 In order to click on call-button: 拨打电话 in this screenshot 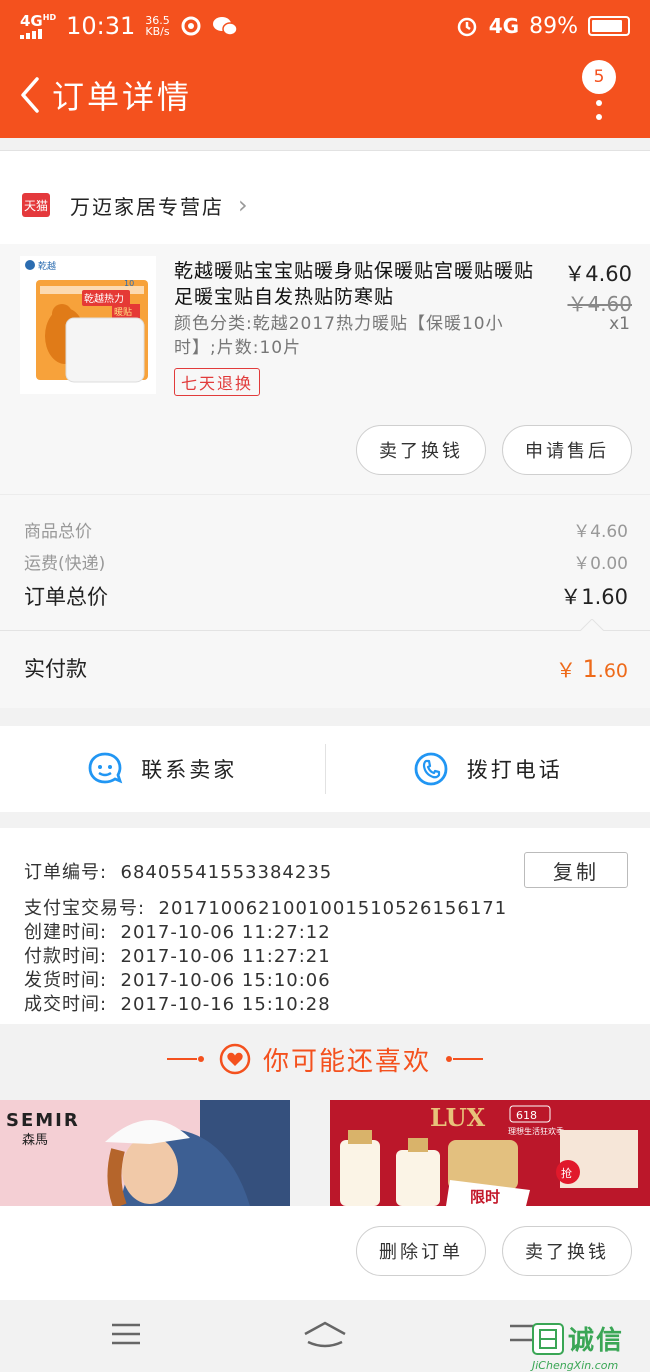, I will do `click(488, 769)`.